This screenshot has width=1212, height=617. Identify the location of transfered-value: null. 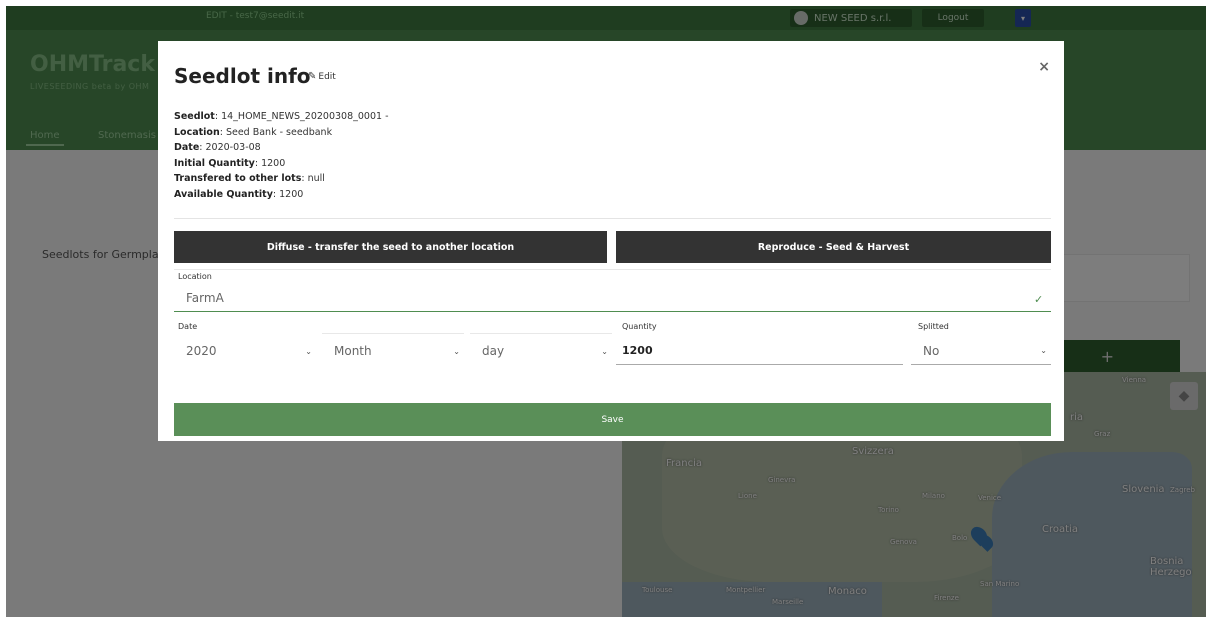
(314, 179).